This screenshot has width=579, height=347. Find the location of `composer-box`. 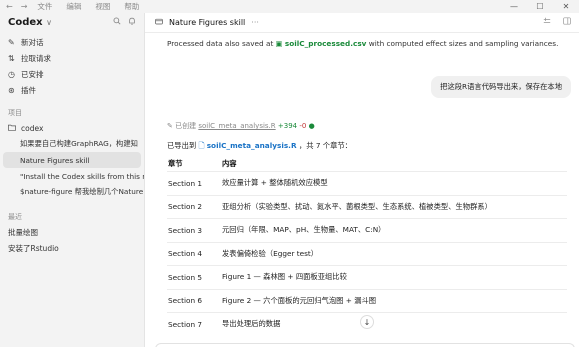

composer-box is located at coordinates (365, 345).